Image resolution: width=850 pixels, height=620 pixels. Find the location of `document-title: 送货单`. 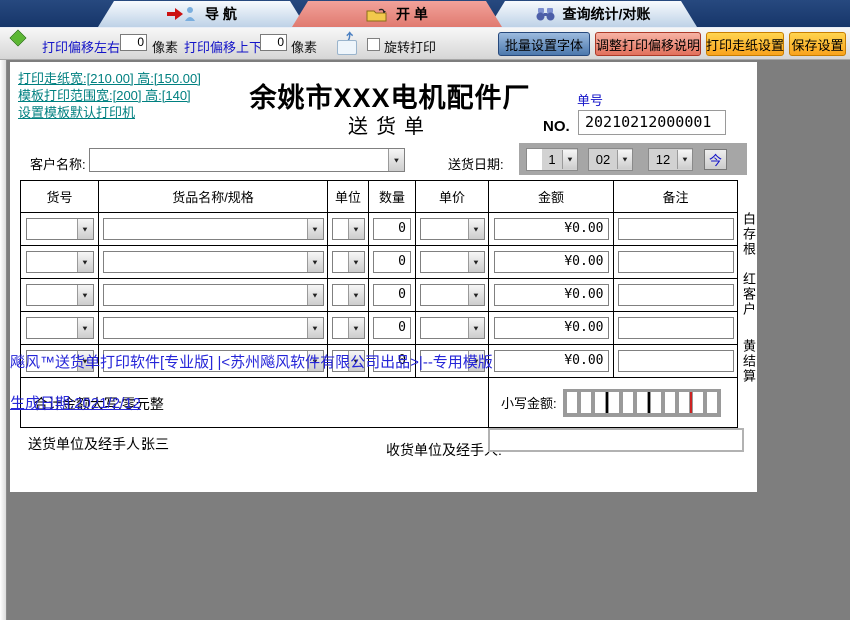

document-title: 送货单 is located at coordinates (390, 127).